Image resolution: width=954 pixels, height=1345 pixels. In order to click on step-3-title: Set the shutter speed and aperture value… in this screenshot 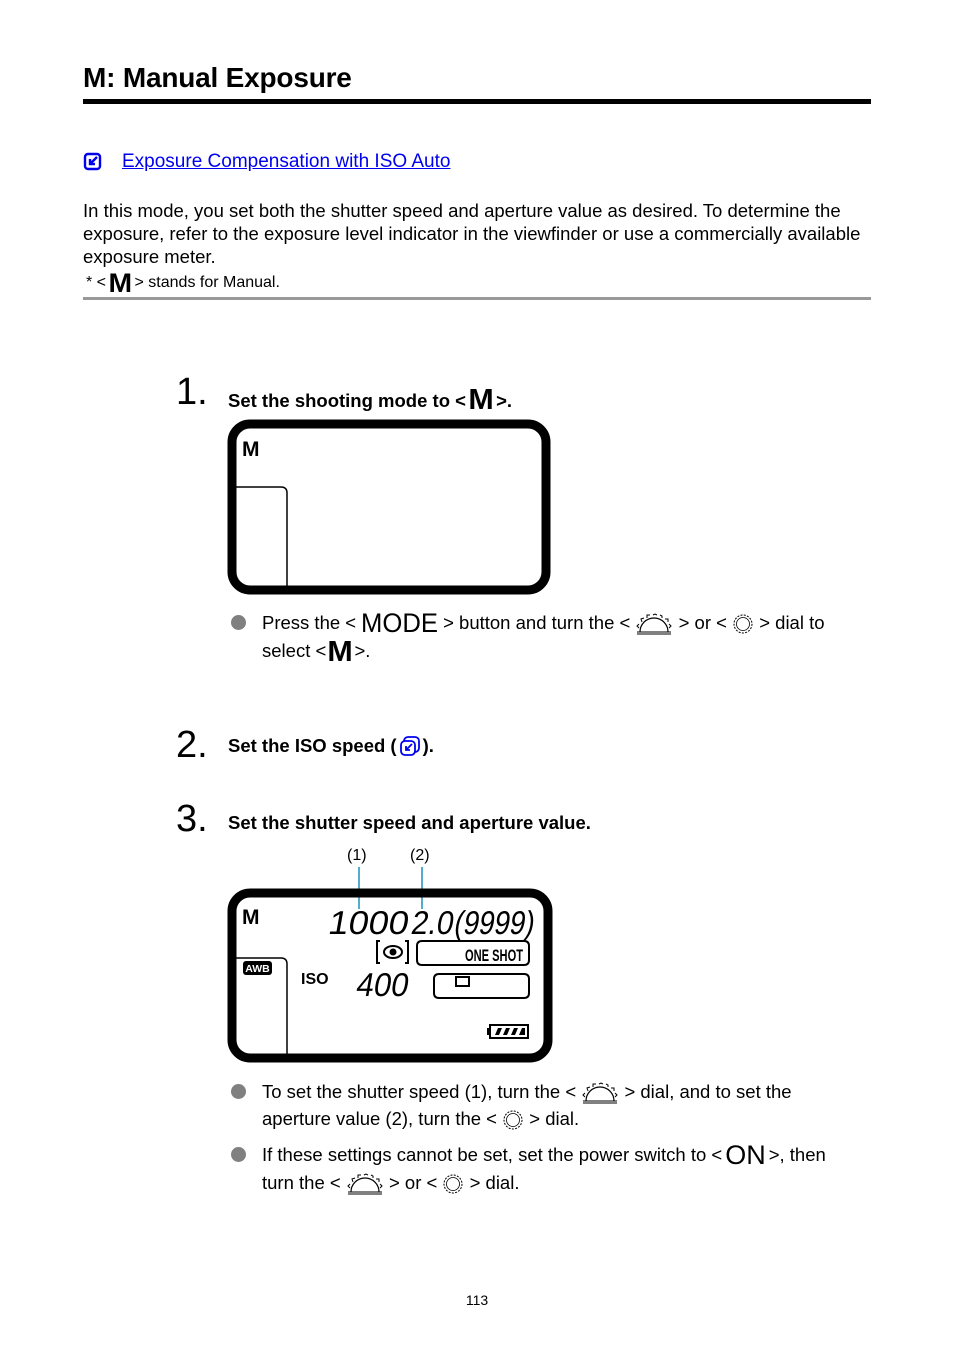, I will do `click(409, 822)`.